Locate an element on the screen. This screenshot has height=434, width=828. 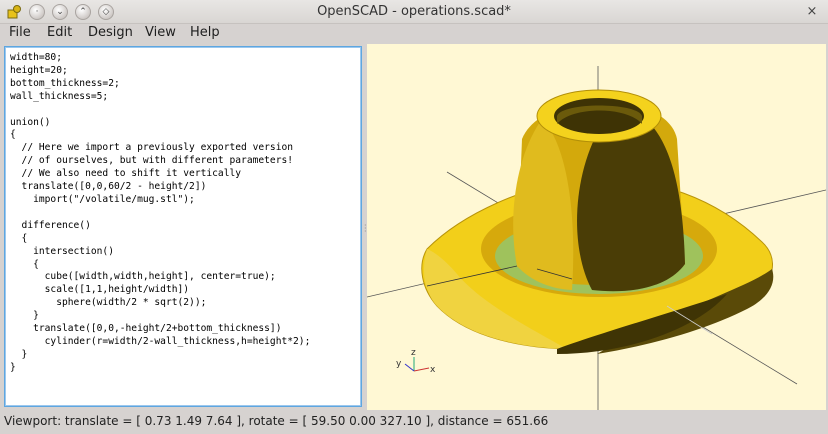
code-line: bottom_thickness=2; is located at coordinates (160, 84).